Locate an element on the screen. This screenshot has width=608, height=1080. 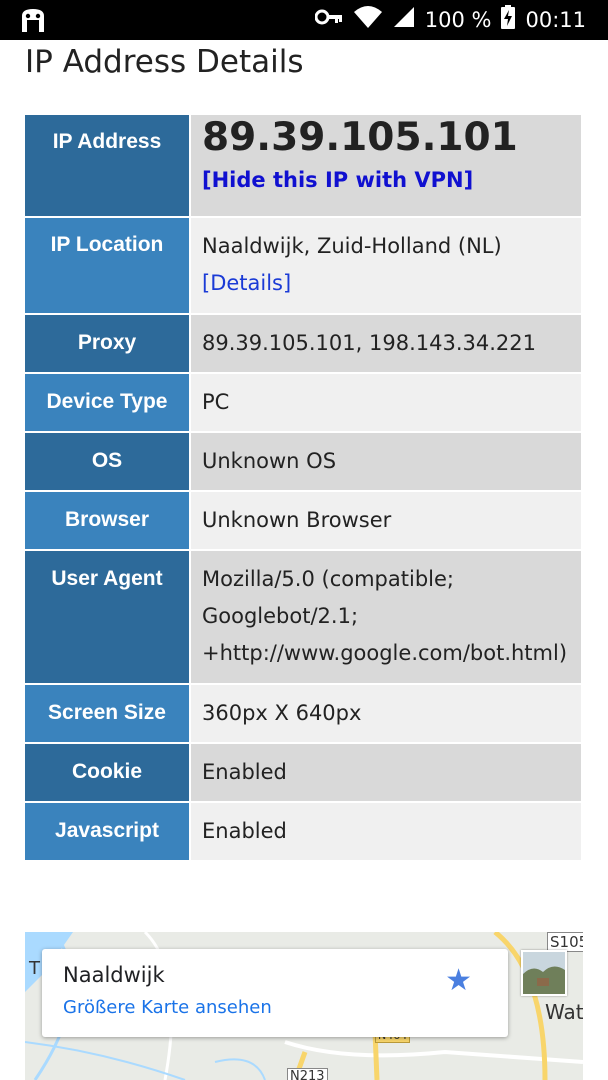
label-cell: User Agent is located at coordinates (108, 617).